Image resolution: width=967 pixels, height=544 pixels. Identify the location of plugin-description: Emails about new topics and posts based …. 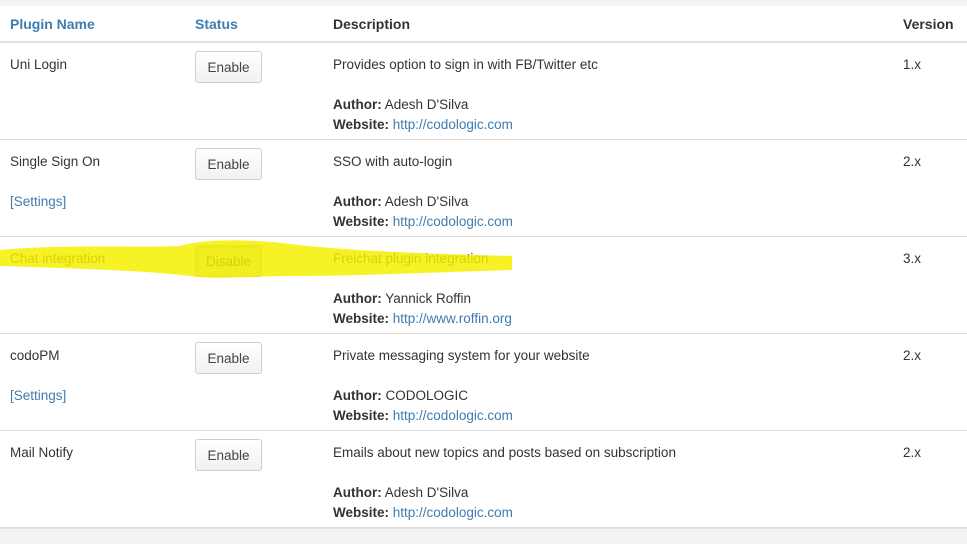
(504, 452).